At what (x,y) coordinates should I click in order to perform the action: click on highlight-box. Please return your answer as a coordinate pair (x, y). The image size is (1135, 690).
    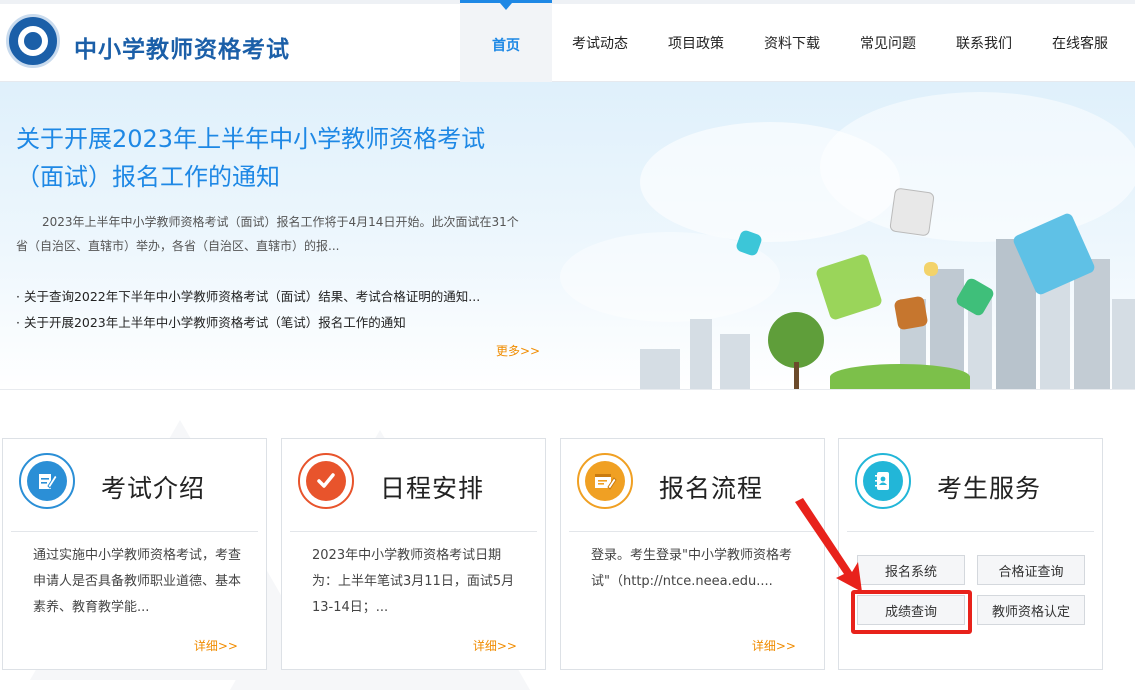
    Looking at the image, I should click on (911, 612).